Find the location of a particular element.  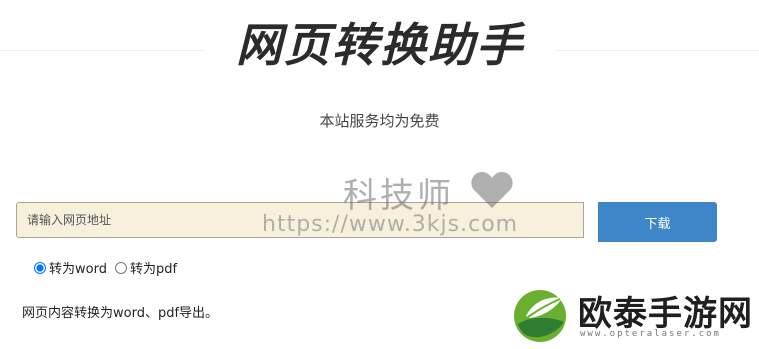

option-word: 转为word is located at coordinates (70, 267).